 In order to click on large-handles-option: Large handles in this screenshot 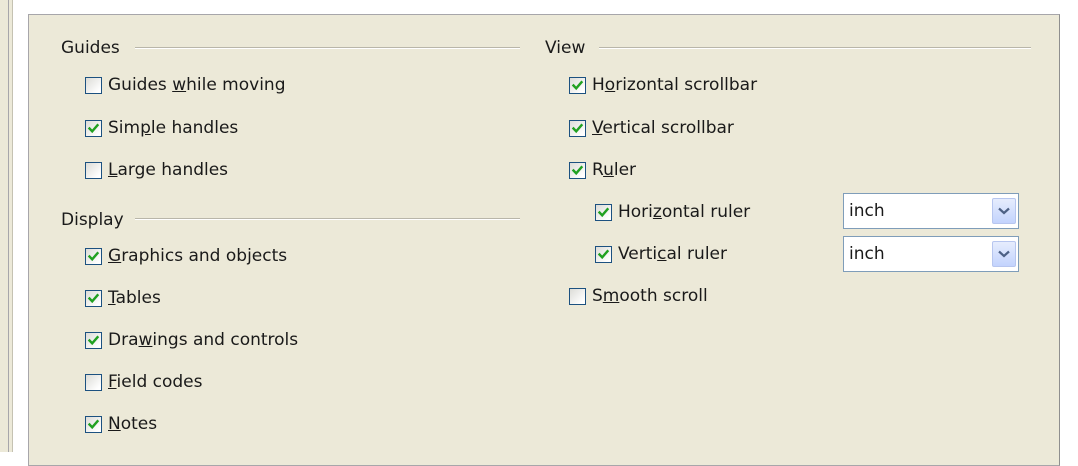, I will do `click(156, 170)`.